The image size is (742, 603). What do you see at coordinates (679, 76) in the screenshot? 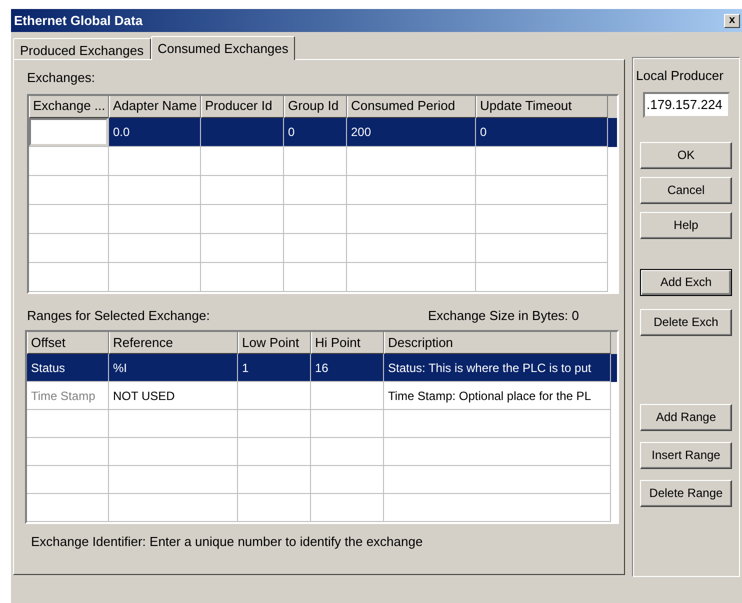
I see `field-label: Local Producer` at bounding box center [679, 76].